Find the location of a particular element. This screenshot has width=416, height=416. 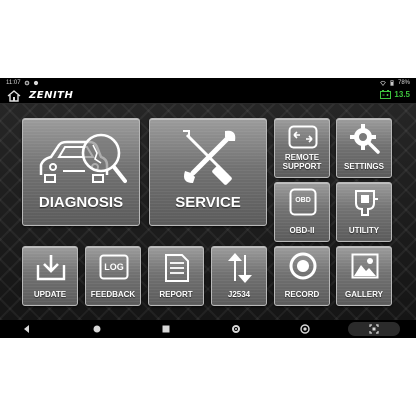

update-tile: UPDATE is located at coordinates (50, 276).